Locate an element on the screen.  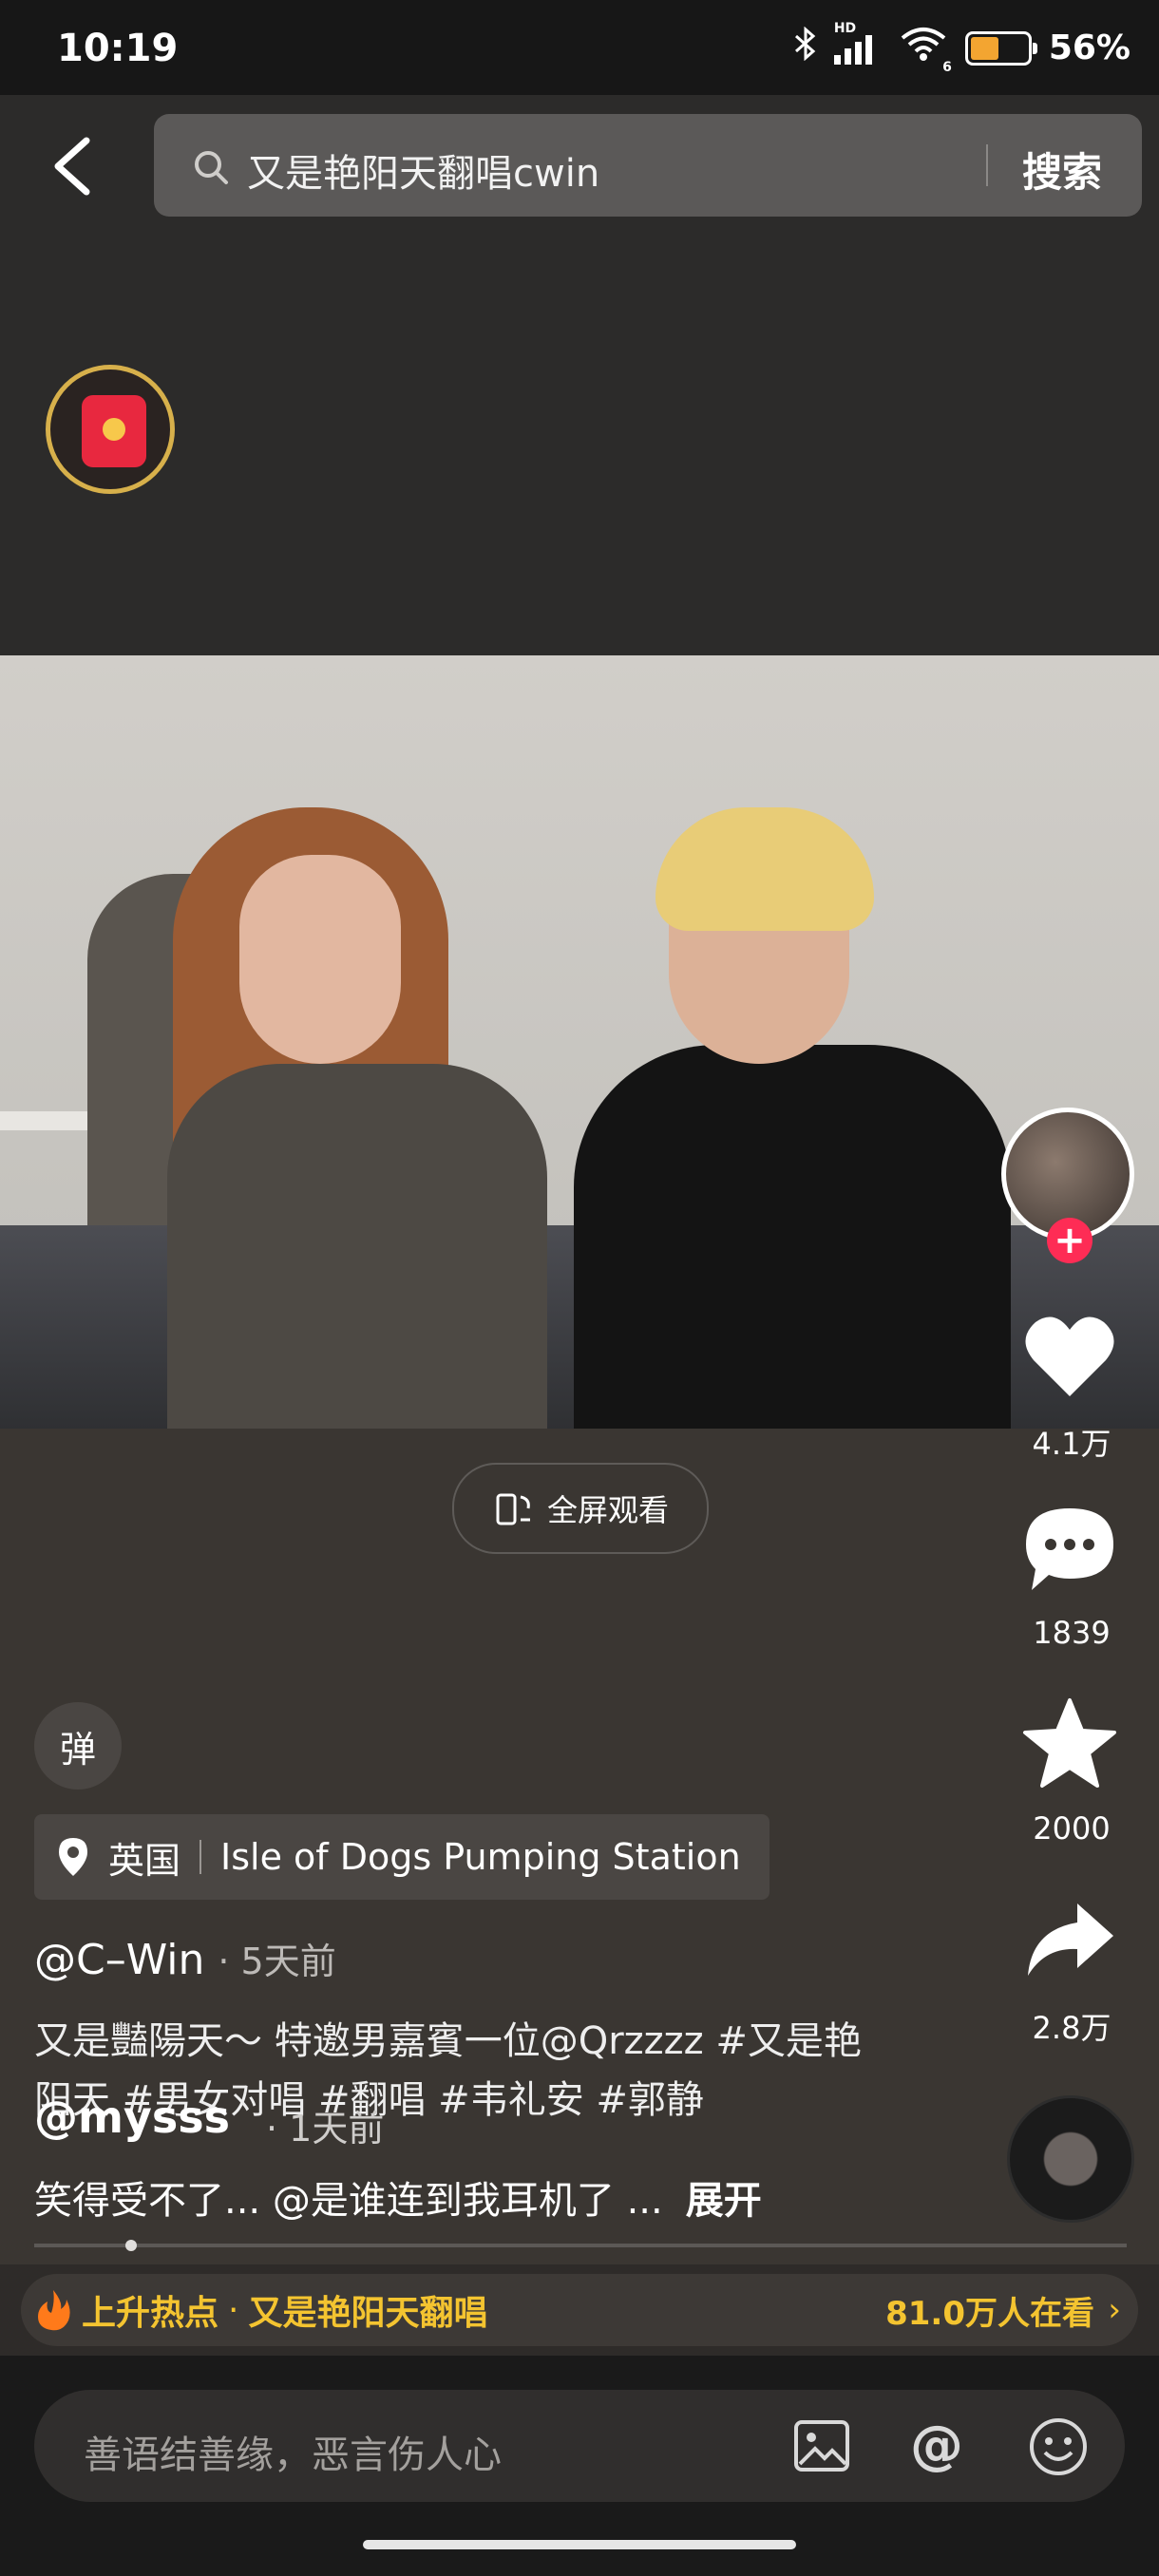
reply-user: @mysss is located at coordinates (132, 2117).